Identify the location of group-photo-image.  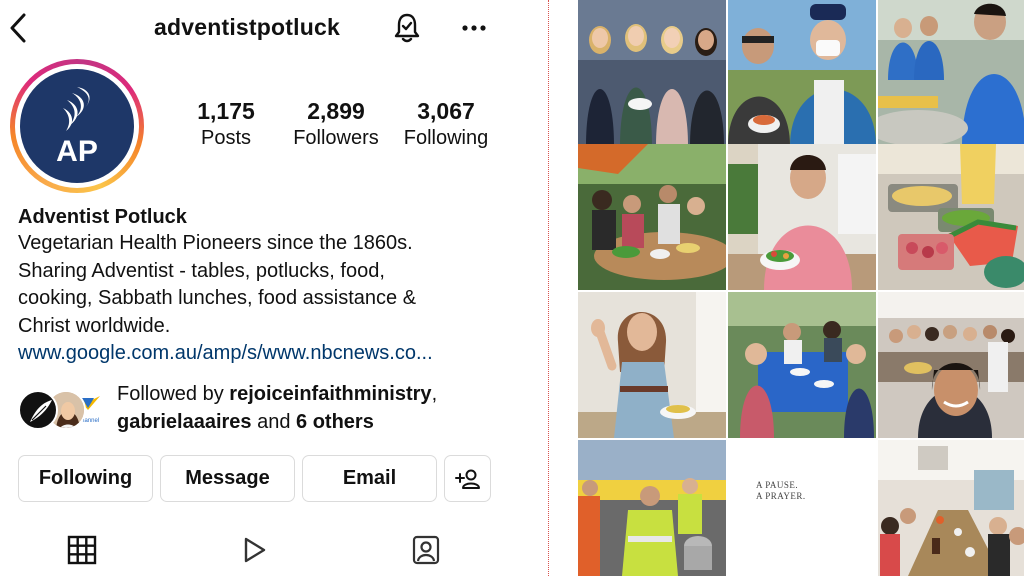
(652, 73).